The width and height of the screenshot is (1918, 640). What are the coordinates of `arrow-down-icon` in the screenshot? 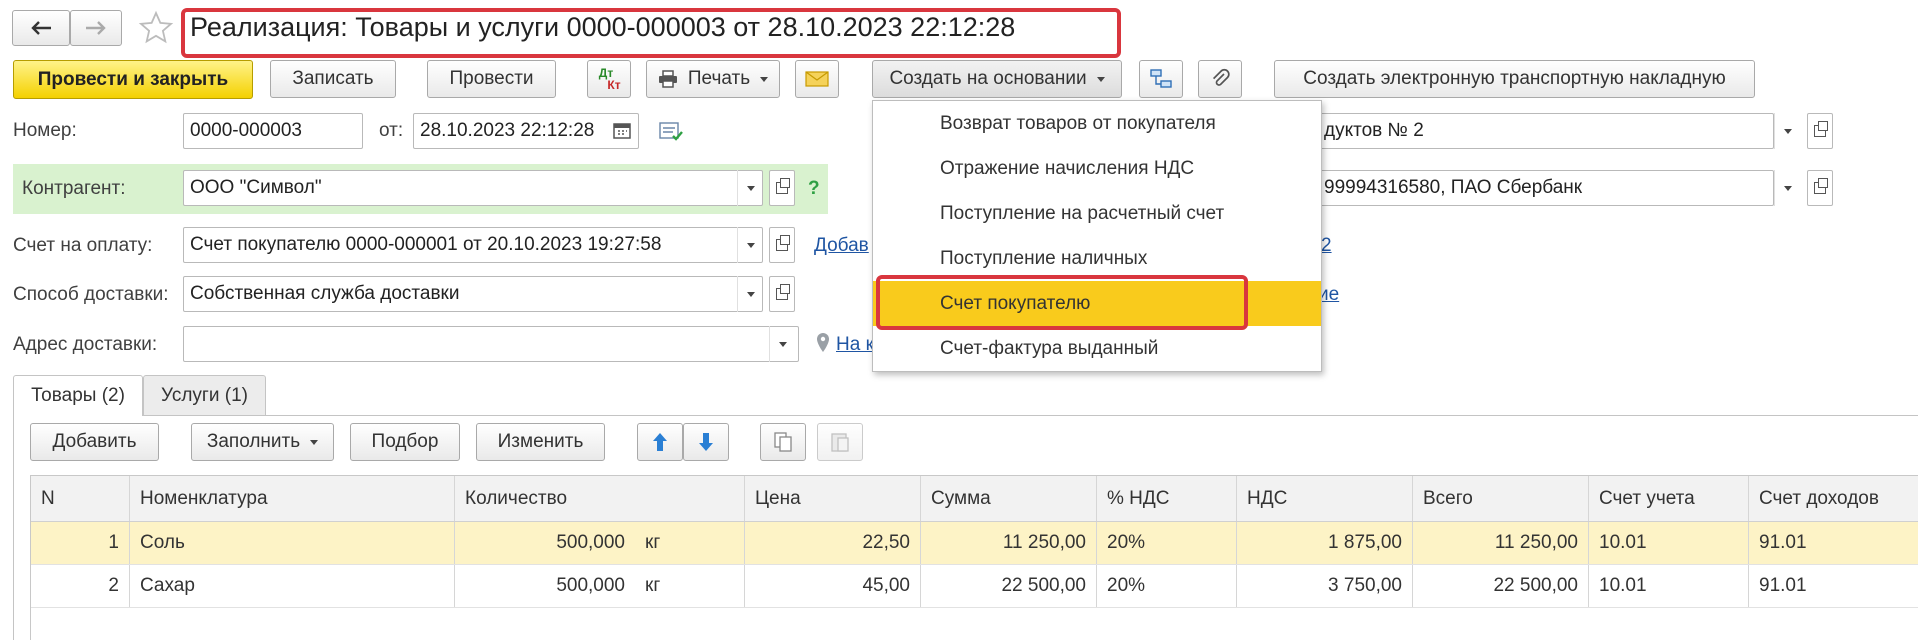 It's located at (706, 442).